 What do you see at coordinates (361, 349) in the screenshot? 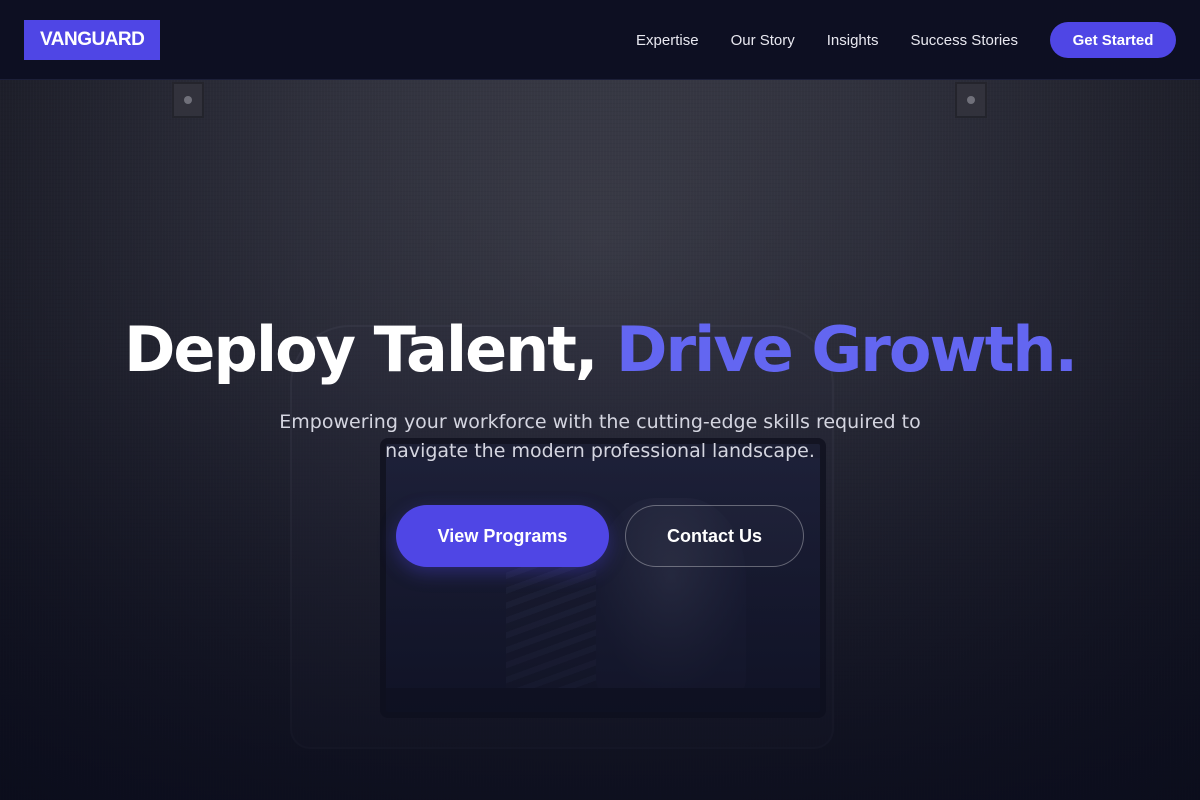
I see `headline-primary-text: Deploy Talent,` at bounding box center [361, 349].